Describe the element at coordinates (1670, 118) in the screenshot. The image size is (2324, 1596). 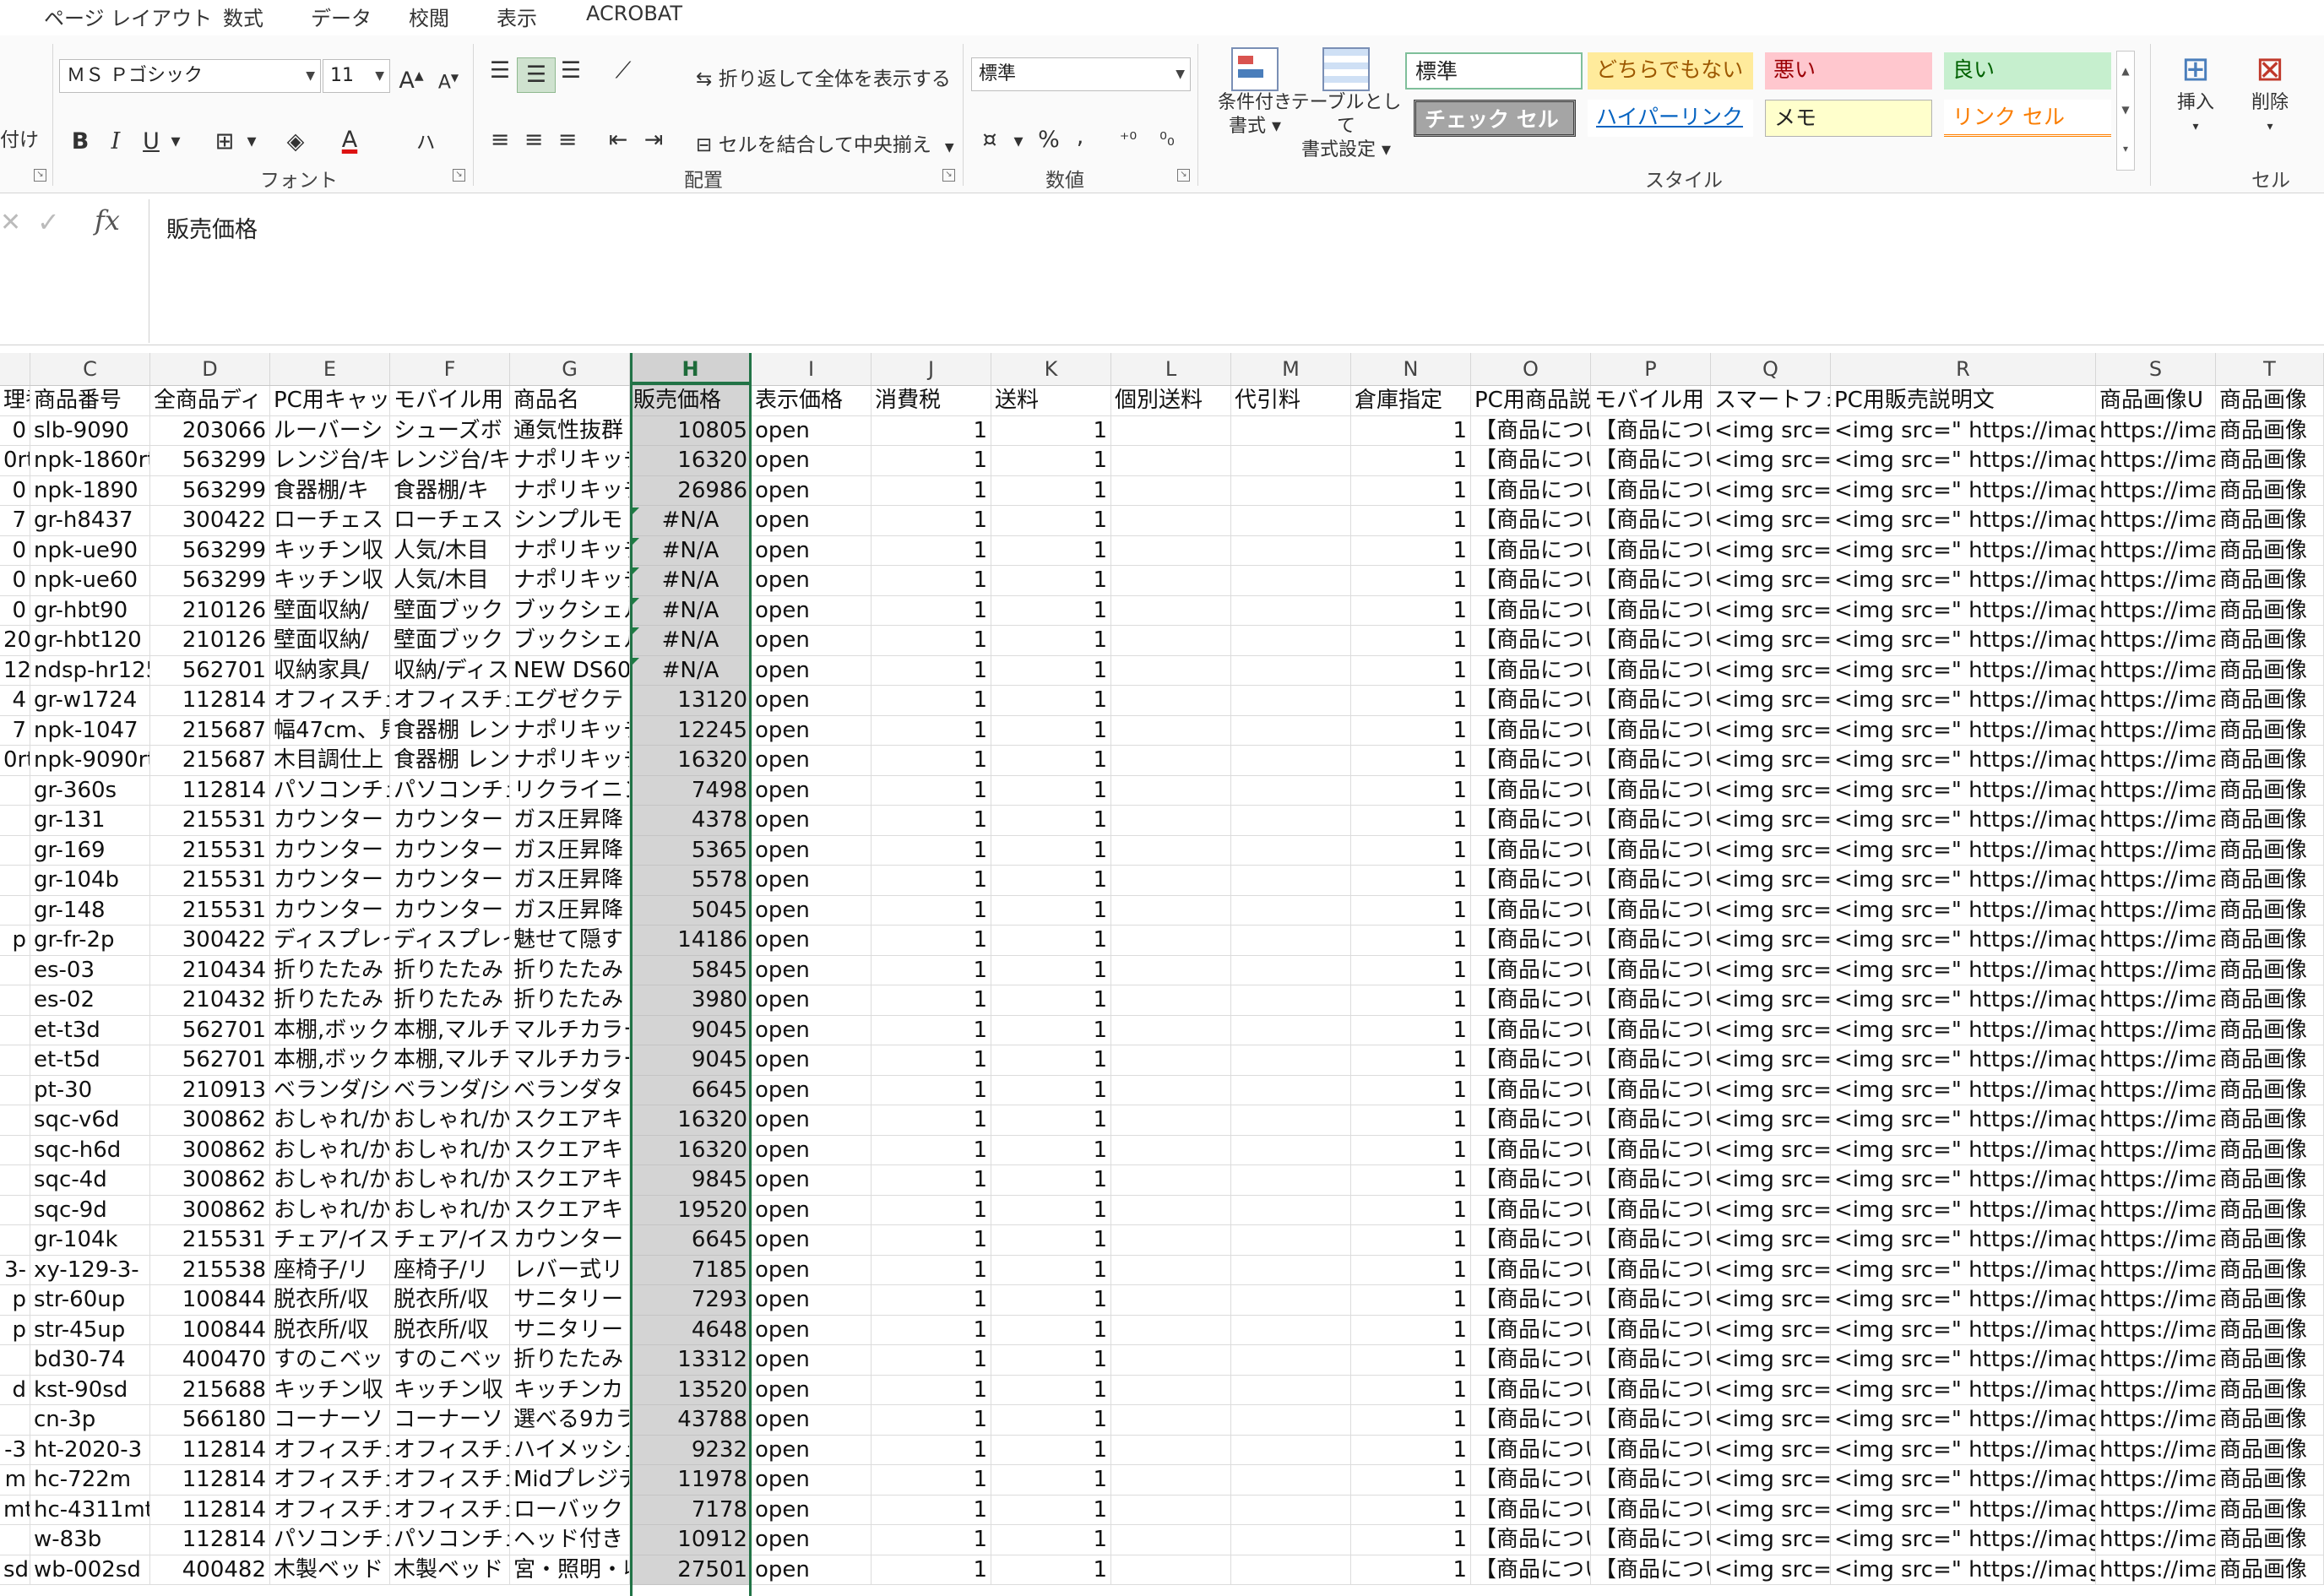
I see `style-hyperlink: ハイパーリンク` at that location.